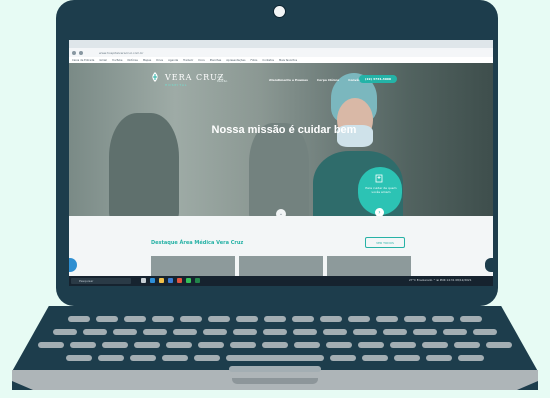  Describe the element at coordinates (103, 60) in the screenshot. I see `bookmark-item: Gmail` at that location.